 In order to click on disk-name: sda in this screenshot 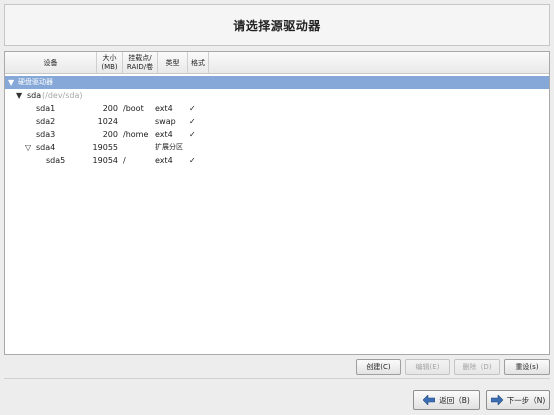, I will do `click(34, 95)`.